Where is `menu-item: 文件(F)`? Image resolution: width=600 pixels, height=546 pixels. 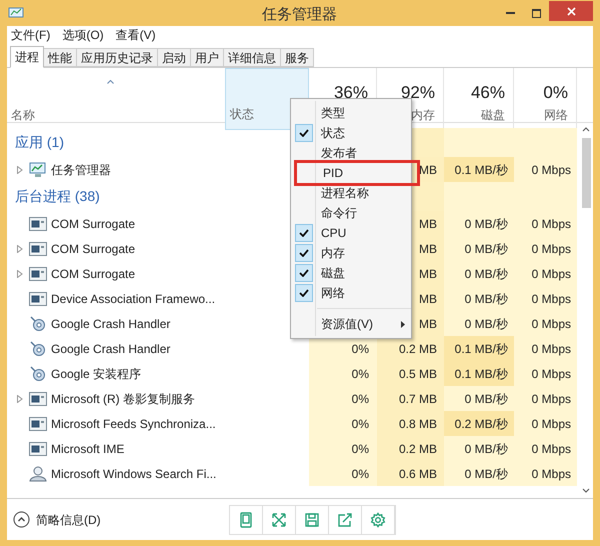
menu-item: 文件(F) is located at coordinates (30, 35).